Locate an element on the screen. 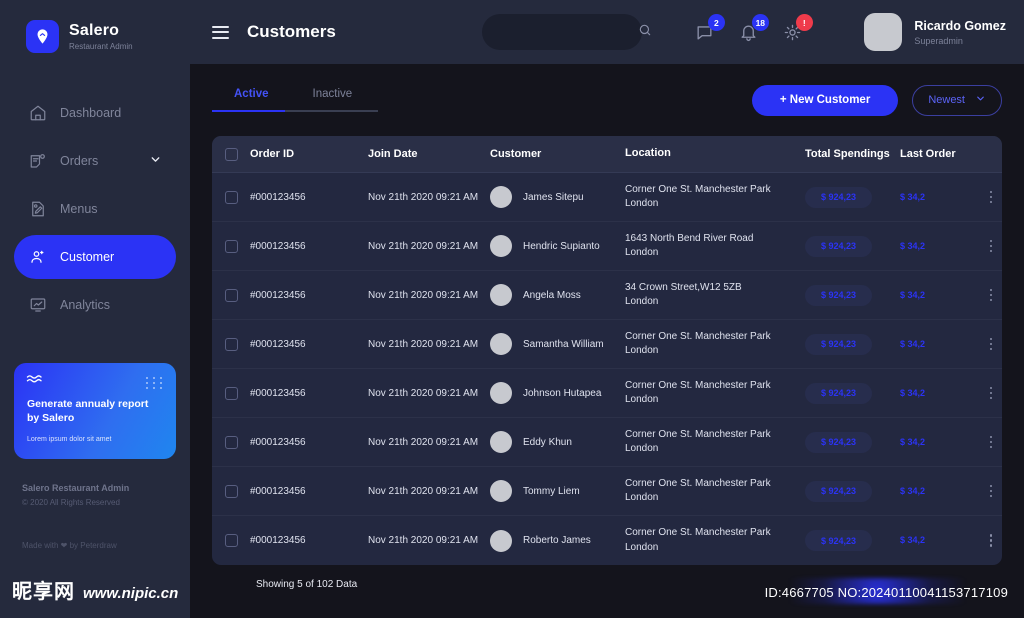 The width and height of the screenshot is (1024, 618). cell-location: 1643 North Bend River Road London is located at coordinates (715, 246).